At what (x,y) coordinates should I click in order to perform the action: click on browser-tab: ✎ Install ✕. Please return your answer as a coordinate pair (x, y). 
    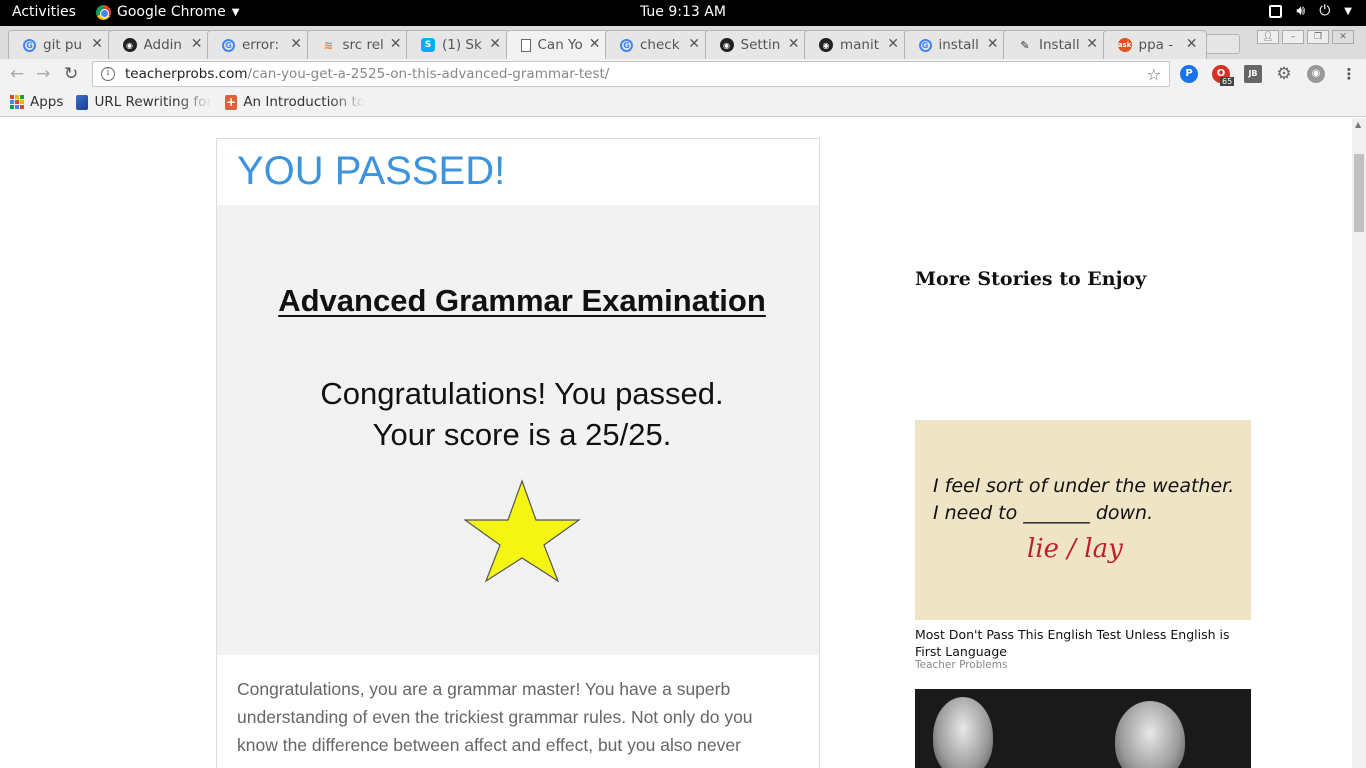
    Looking at the image, I should click on (1055, 44).